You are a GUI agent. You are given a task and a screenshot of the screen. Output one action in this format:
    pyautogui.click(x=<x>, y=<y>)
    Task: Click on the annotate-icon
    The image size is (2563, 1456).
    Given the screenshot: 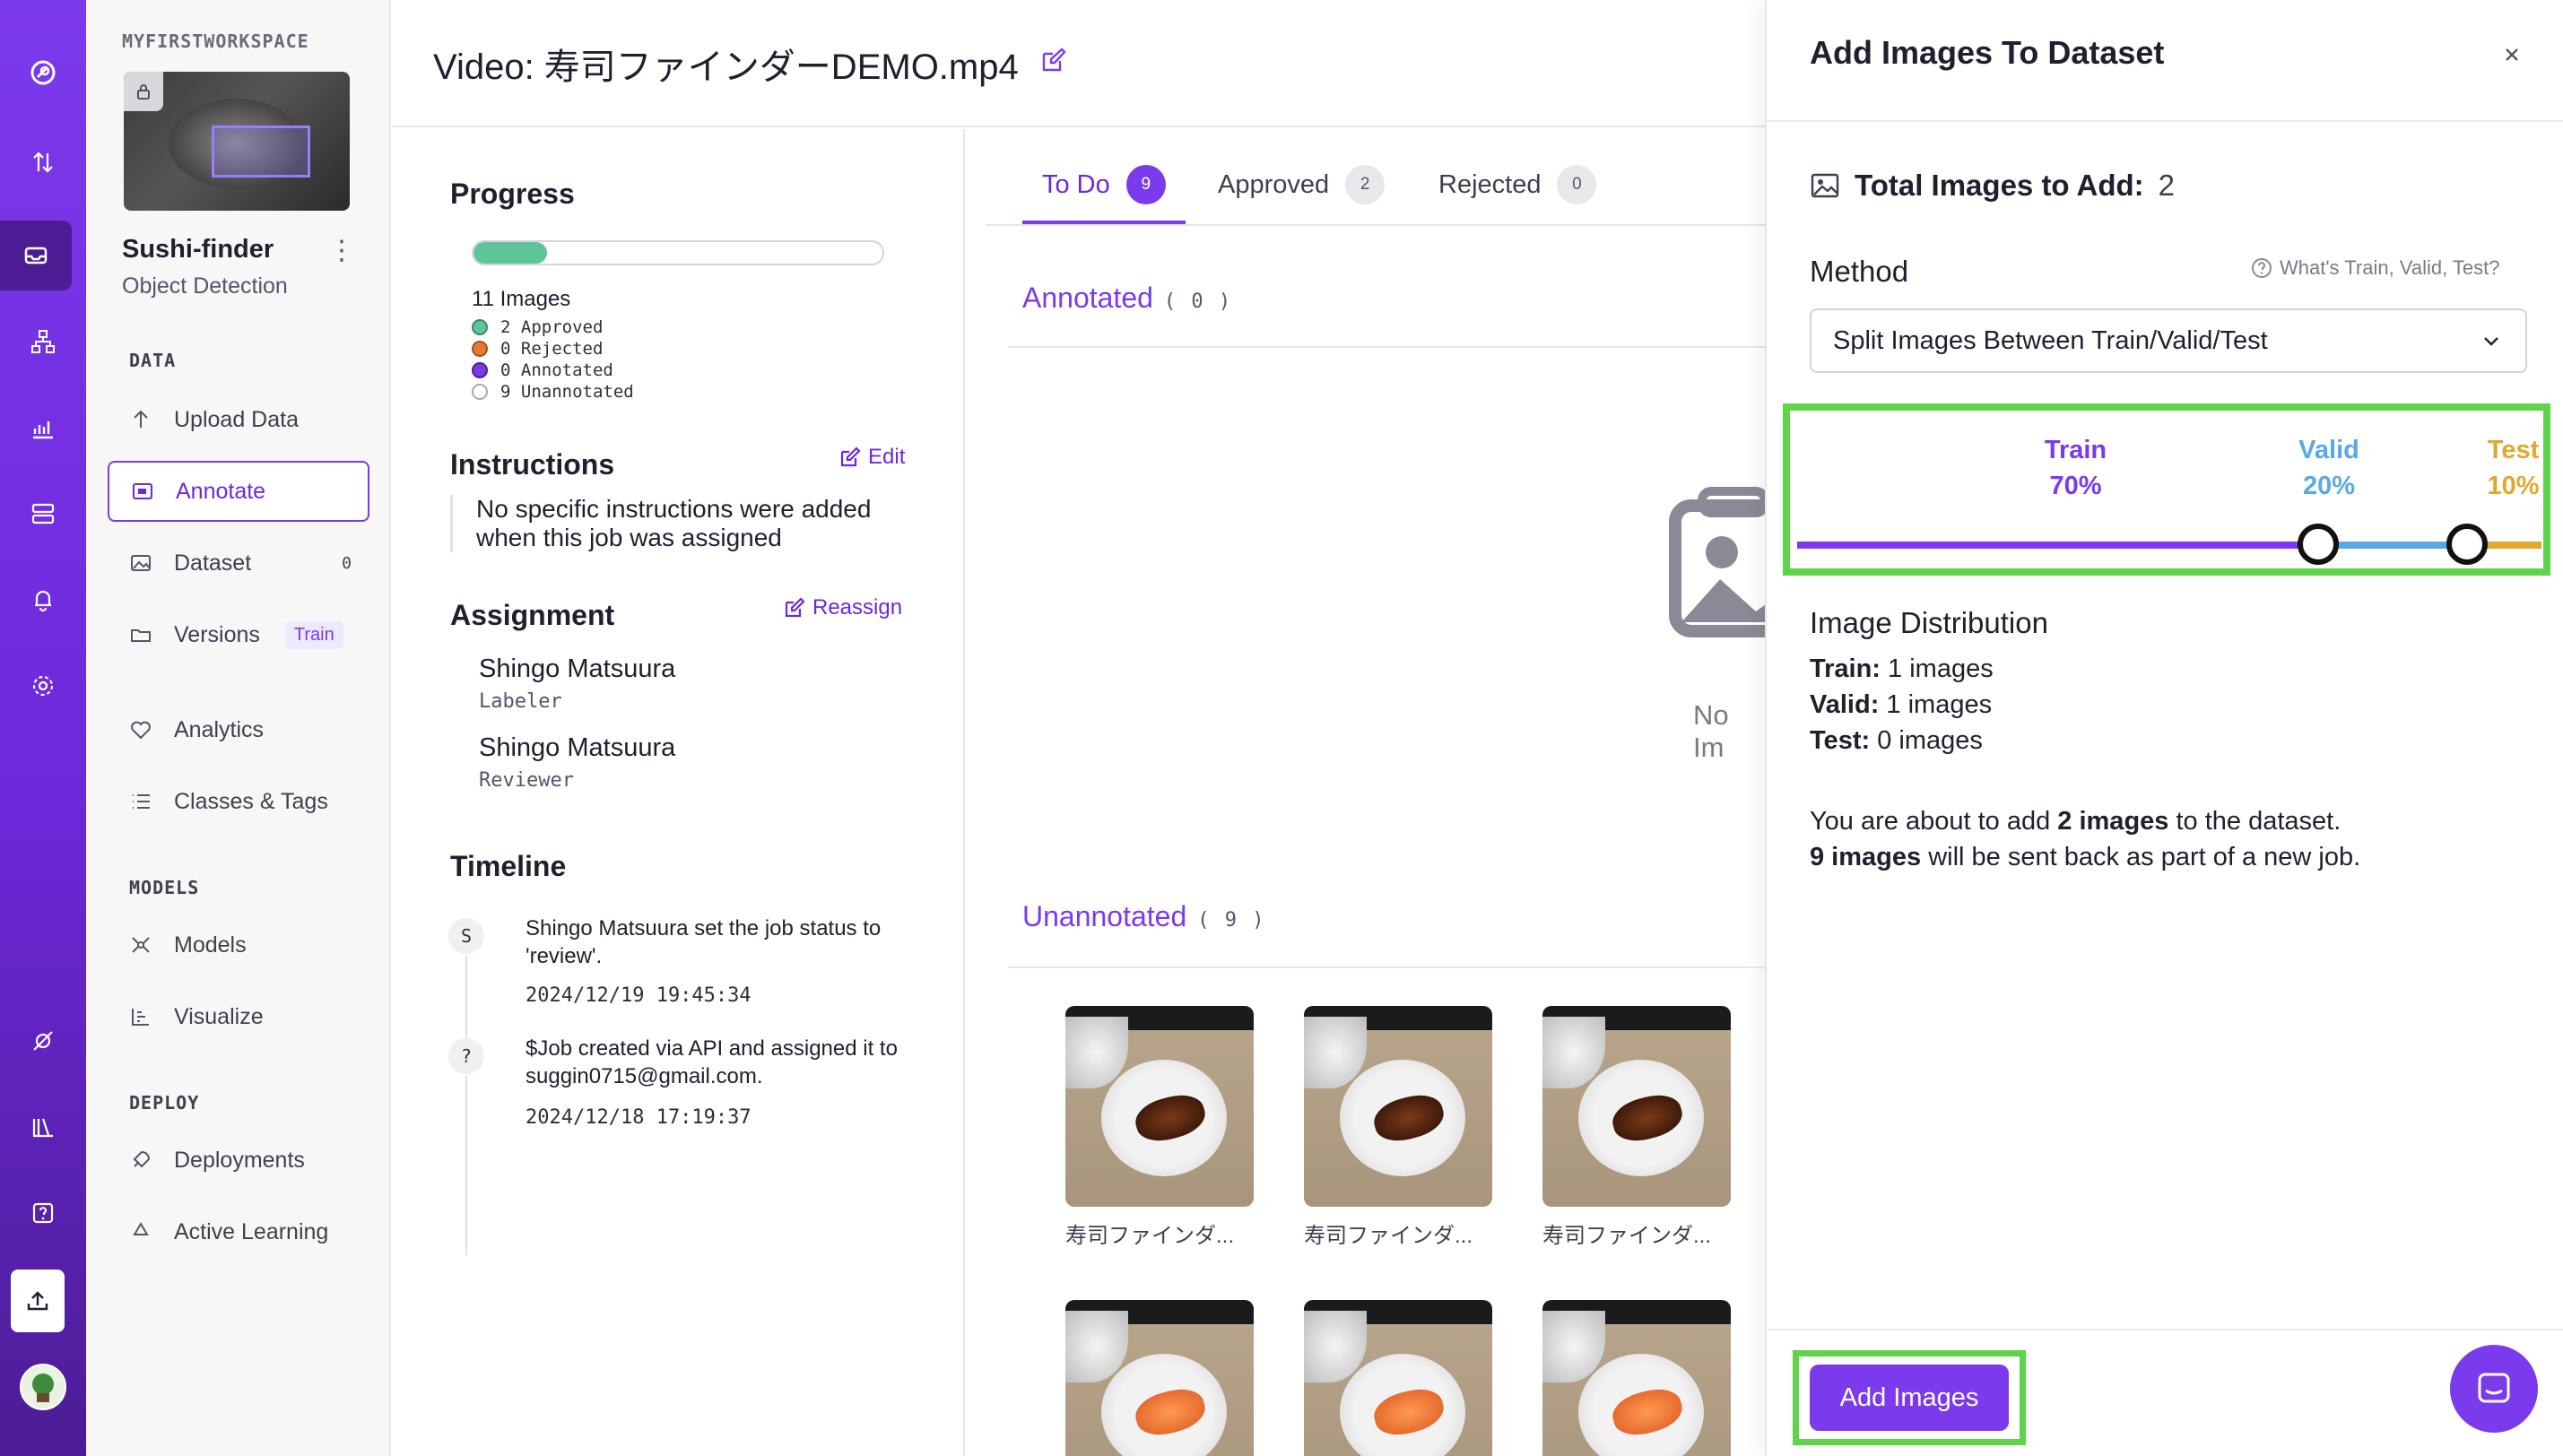 What is the action you would take?
    pyautogui.click(x=142, y=491)
    